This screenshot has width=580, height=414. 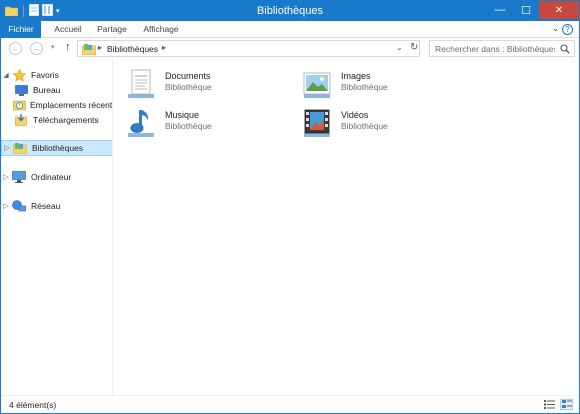 I want to click on library-musique: Musique Bibliothèque, so click(x=204, y=124).